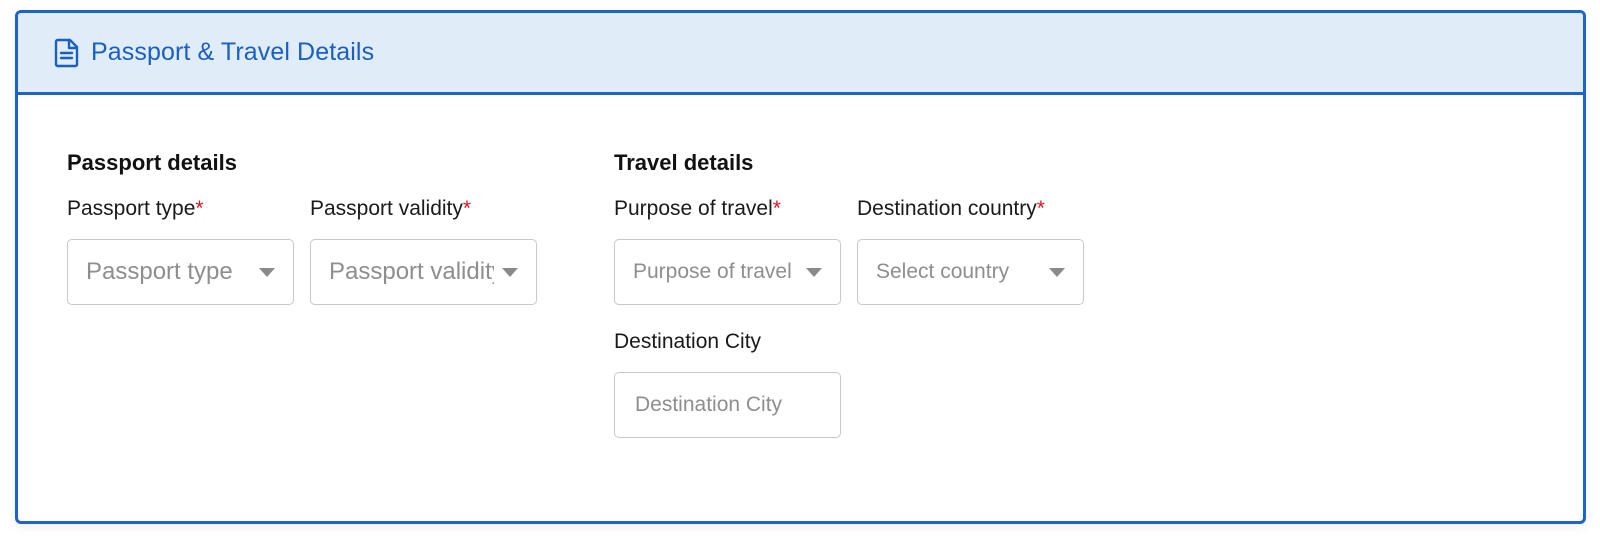  What do you see at coordinates (943, 271) in the screenshot?
I see `destination-country-placeholder: Select country` at bounding box center [943, 271].